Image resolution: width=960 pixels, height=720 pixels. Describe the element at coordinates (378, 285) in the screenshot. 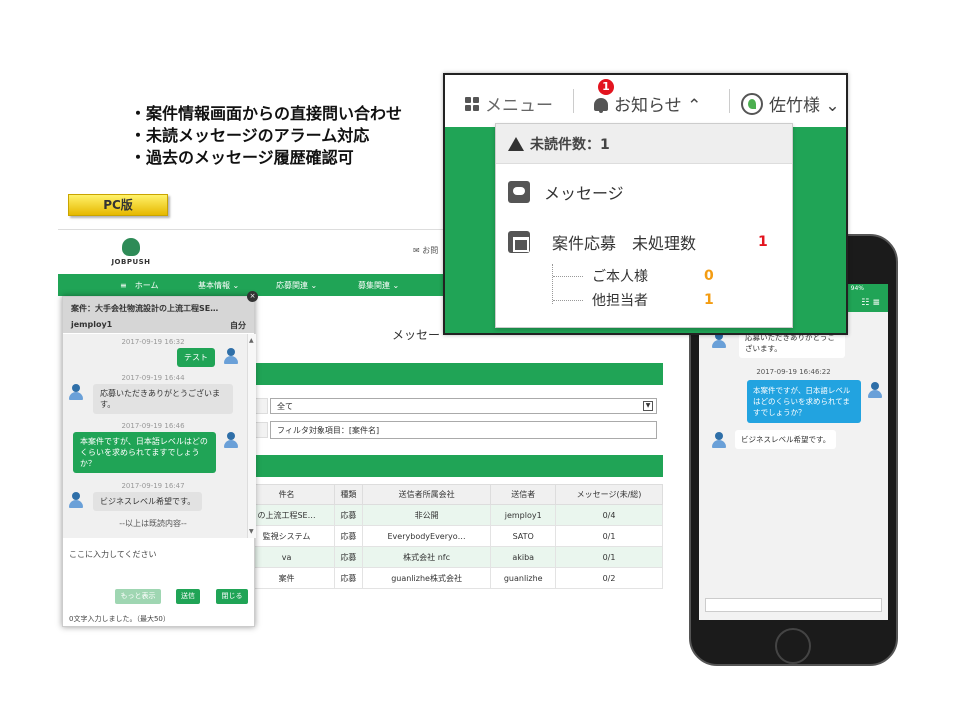

I see `nav-recruit: 募集関連 ⌄` at that location.